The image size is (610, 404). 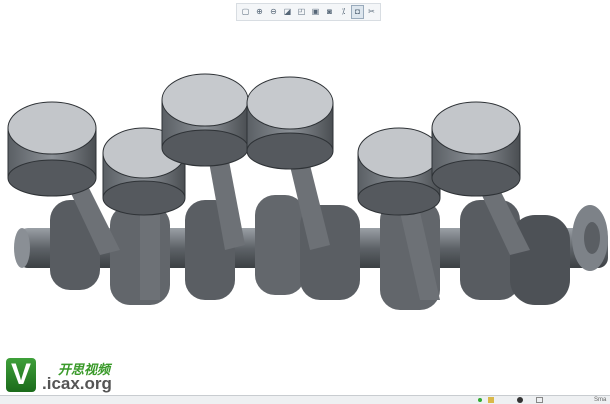 What do you see at coordinates (357, 12) in the screenshot?
I see `spin-center-icon: ◘` at bounding box center [357, 12].